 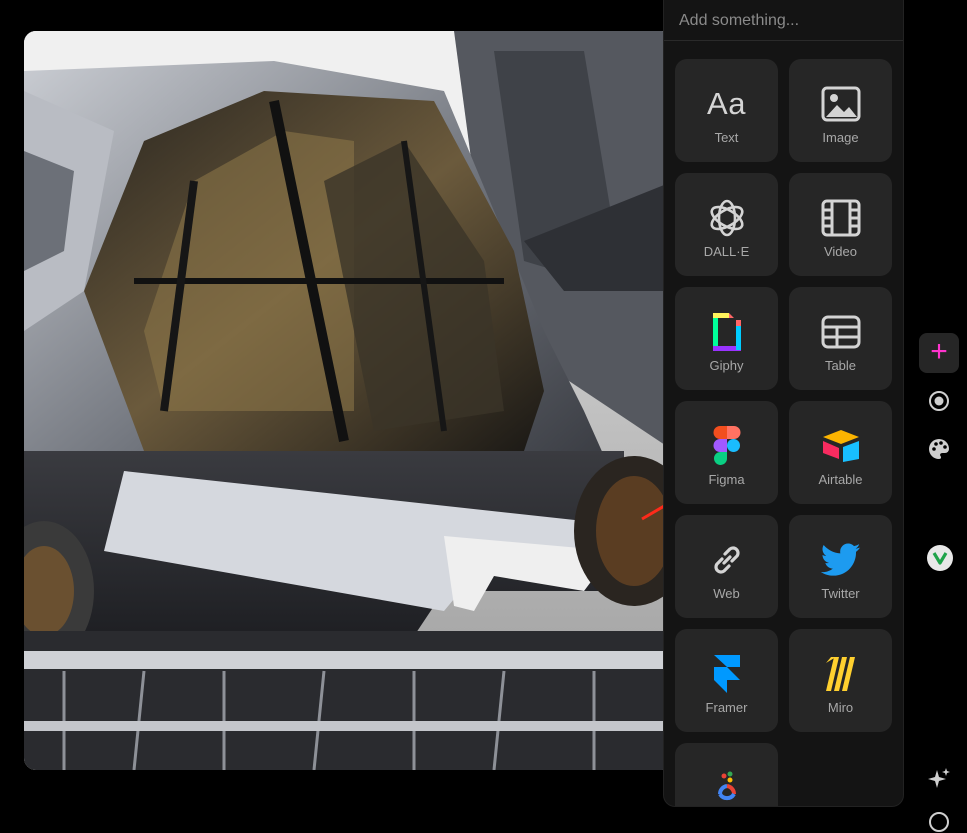 I want to click on tile-video: Video, so click(x=840, y=224).